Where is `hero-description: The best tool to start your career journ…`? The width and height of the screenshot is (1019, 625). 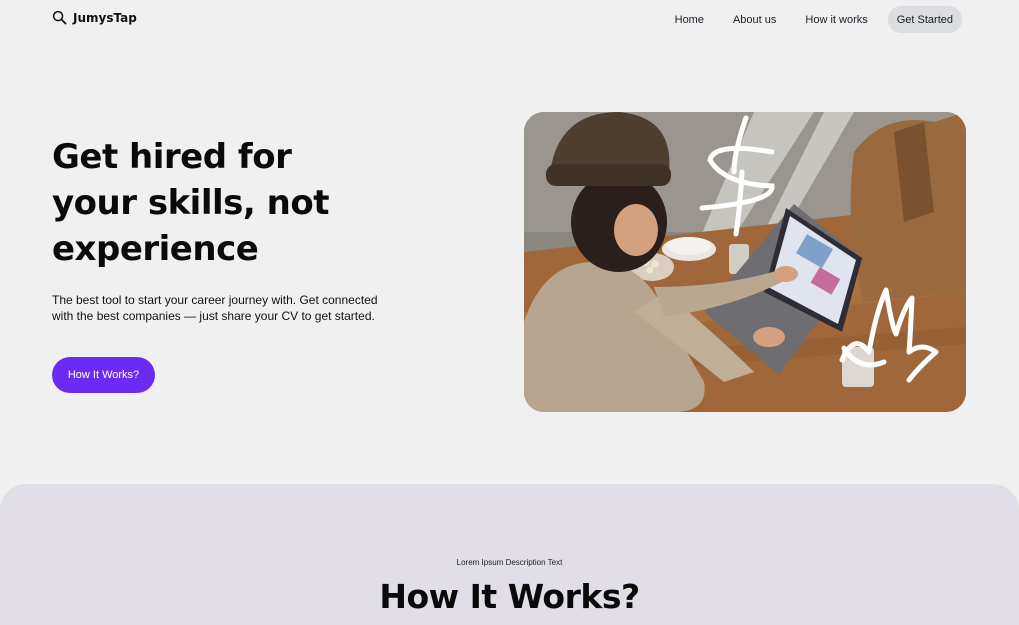
hero-description: The best tool to start your career journ… is located at coordinates (232, 308).